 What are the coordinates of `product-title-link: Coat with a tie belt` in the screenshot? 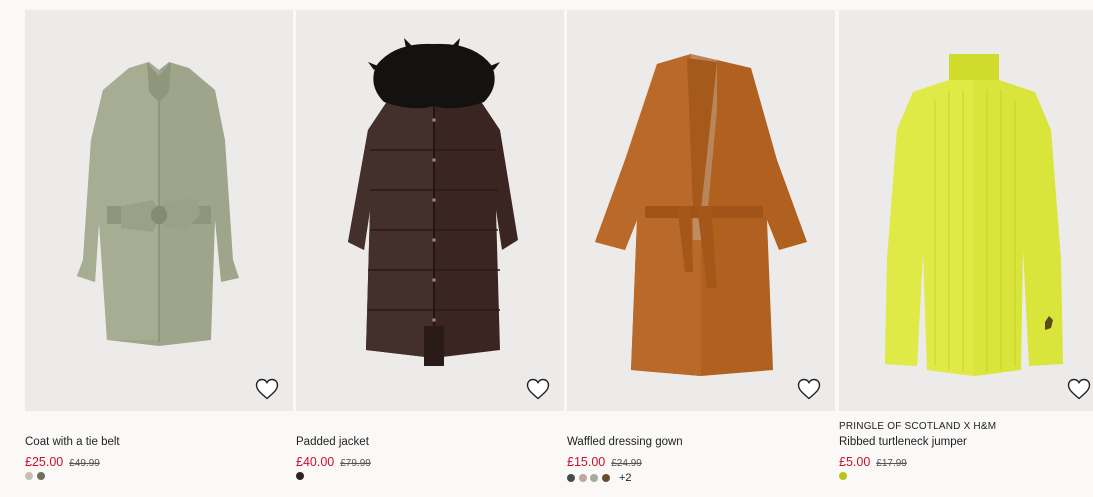 It's located at (72, 442).